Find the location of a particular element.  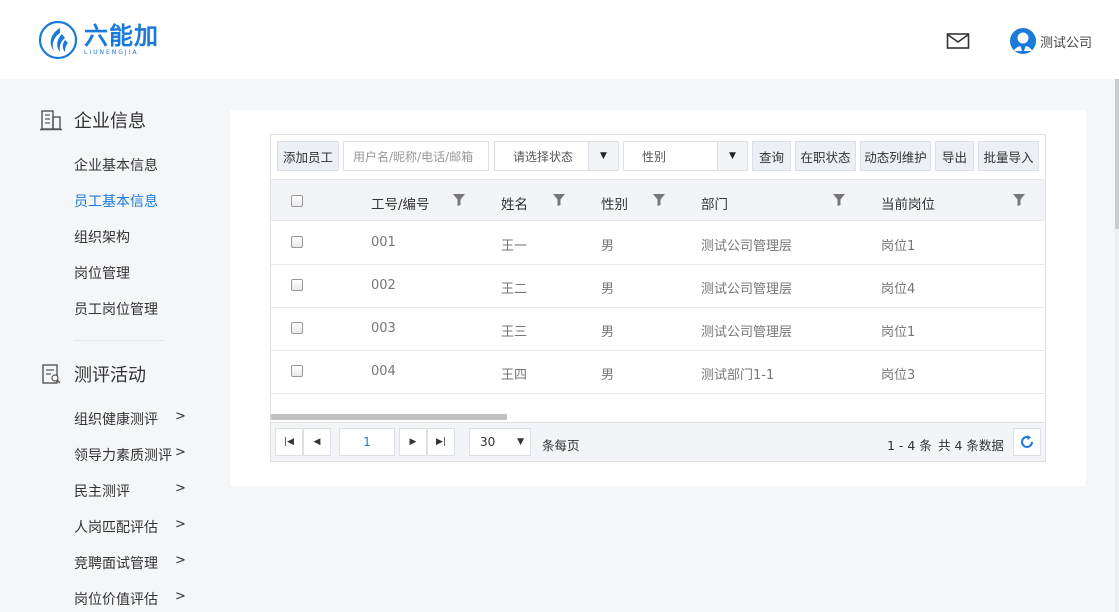

column-header-position: 当前岗位 is located at coordinates (908, 203).